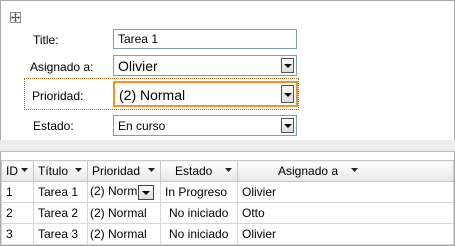 The image size is (455, 246). What do you see at coordinates (116, 171) in the screenshot?
I see `column-header-label: Prioridad` at bounding box center [116, 171].